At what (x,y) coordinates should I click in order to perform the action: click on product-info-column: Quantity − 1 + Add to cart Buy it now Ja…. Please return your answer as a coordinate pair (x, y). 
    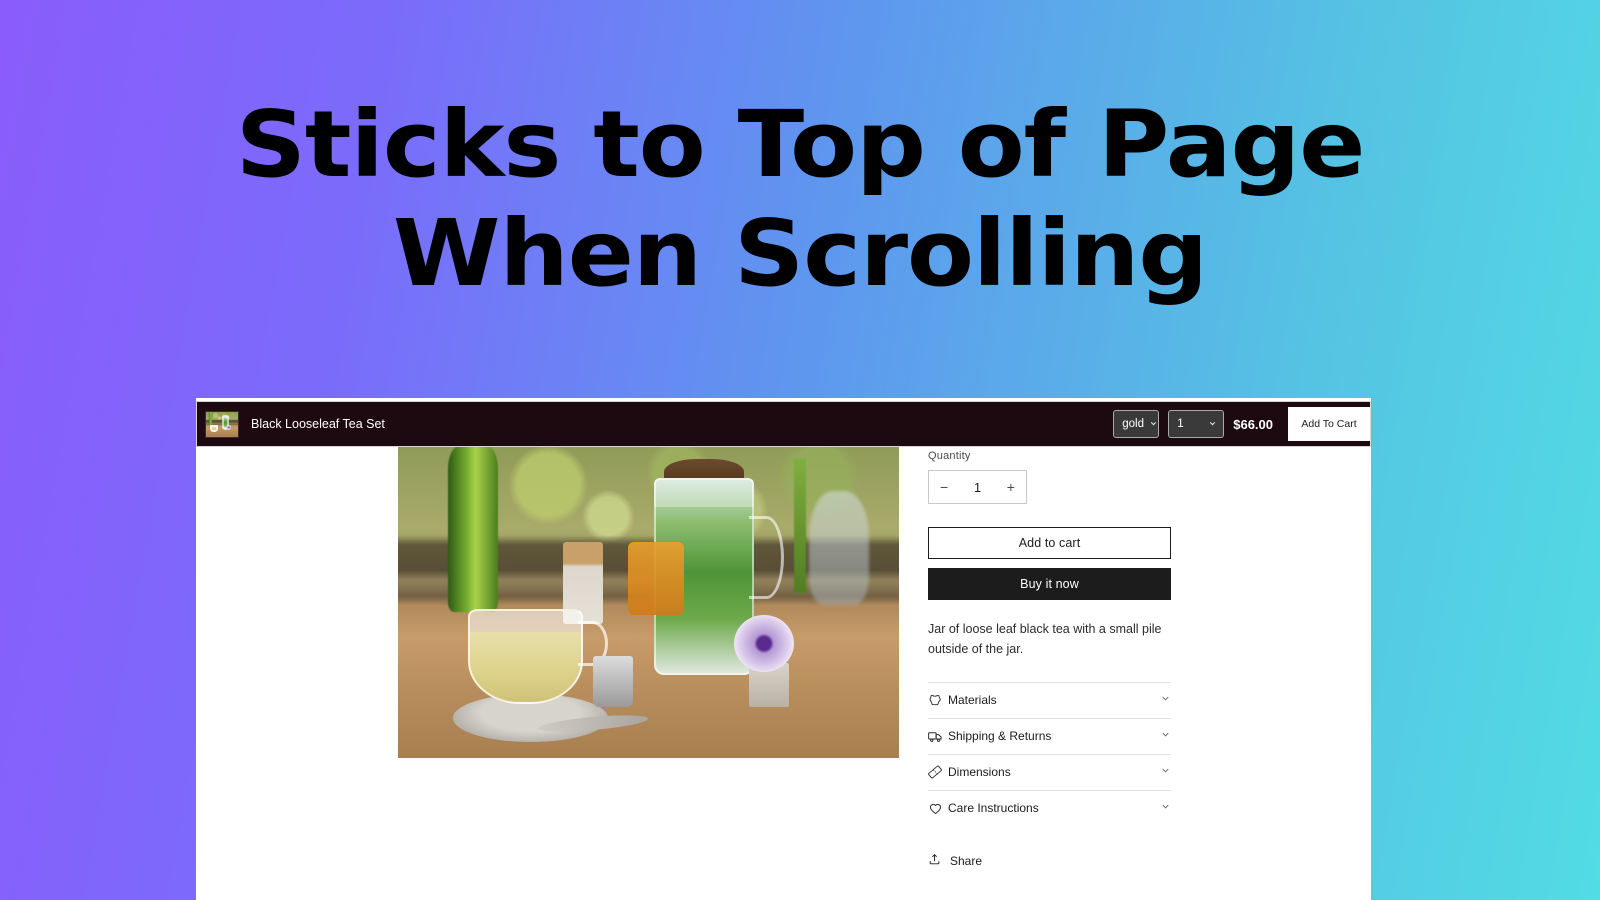
    Looking at the image, I should click on (1049, 659).